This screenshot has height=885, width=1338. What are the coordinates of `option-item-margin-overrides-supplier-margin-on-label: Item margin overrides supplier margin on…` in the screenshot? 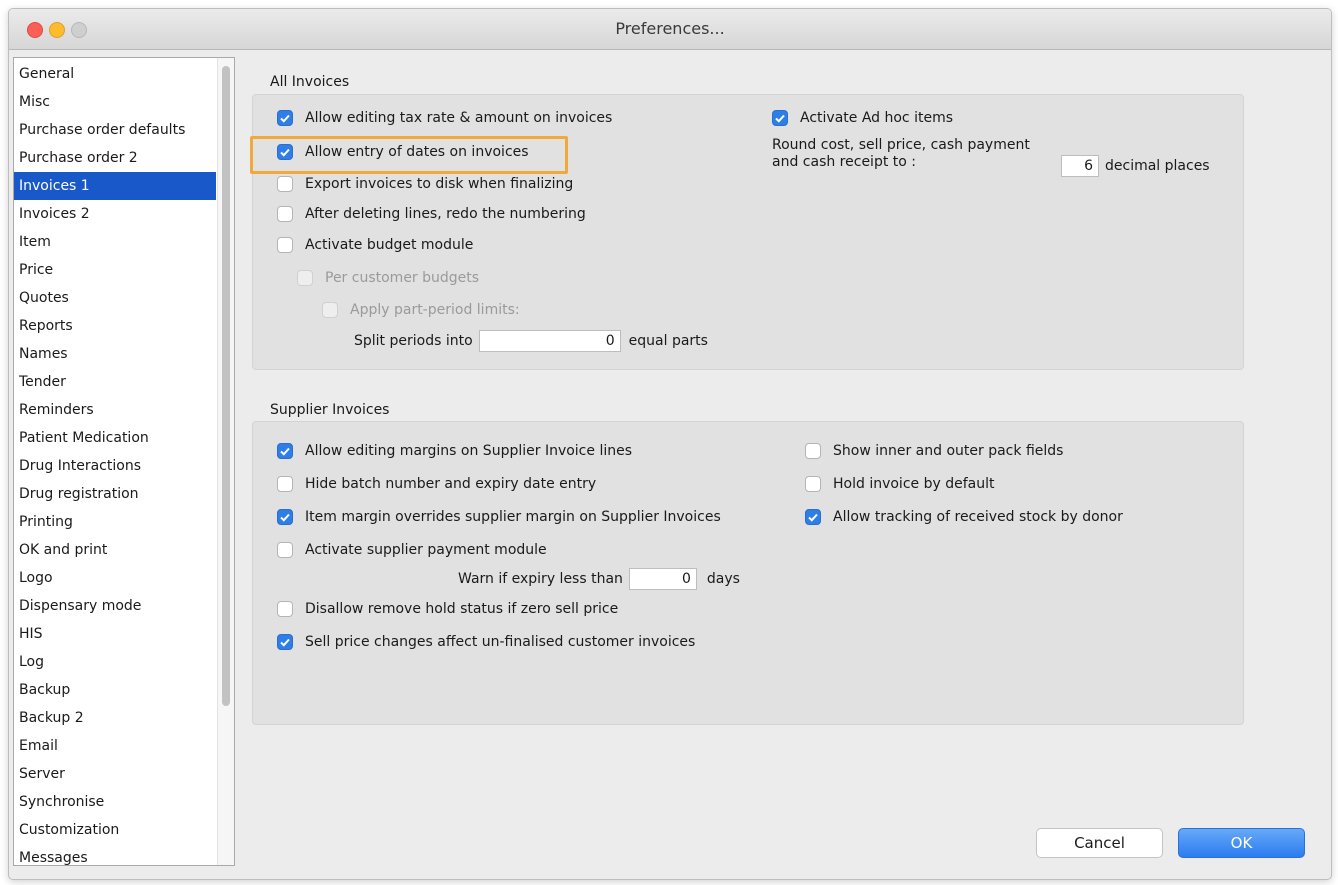 It's located at (513, 517).